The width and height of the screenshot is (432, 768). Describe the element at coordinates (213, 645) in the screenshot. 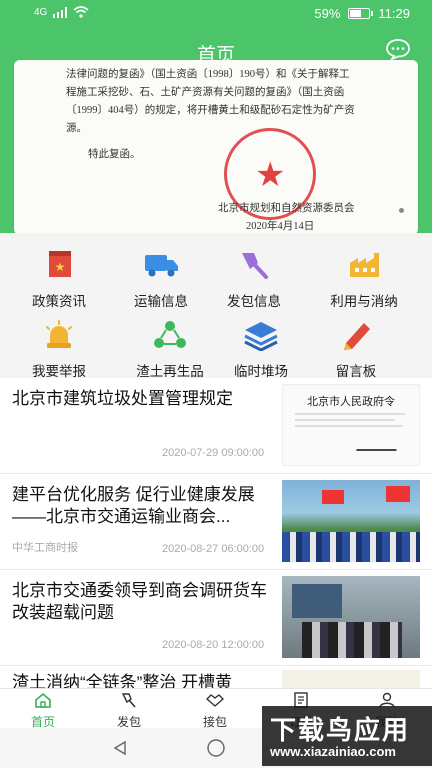

I see `news-date: 2020-08-20 12:00:00` at that location.